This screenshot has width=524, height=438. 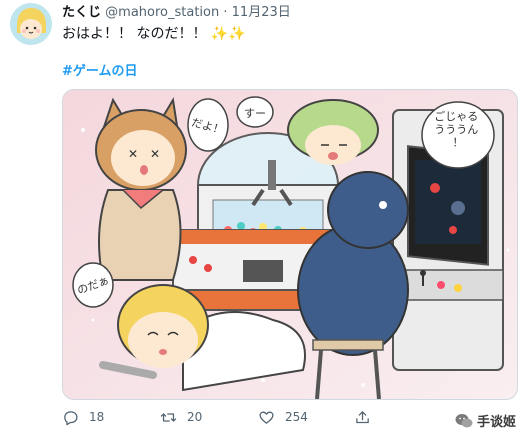 What do you see at coordinates (464, 420) in the screenshot?
I see `wechat-icon` at bounding box center [464, 420].